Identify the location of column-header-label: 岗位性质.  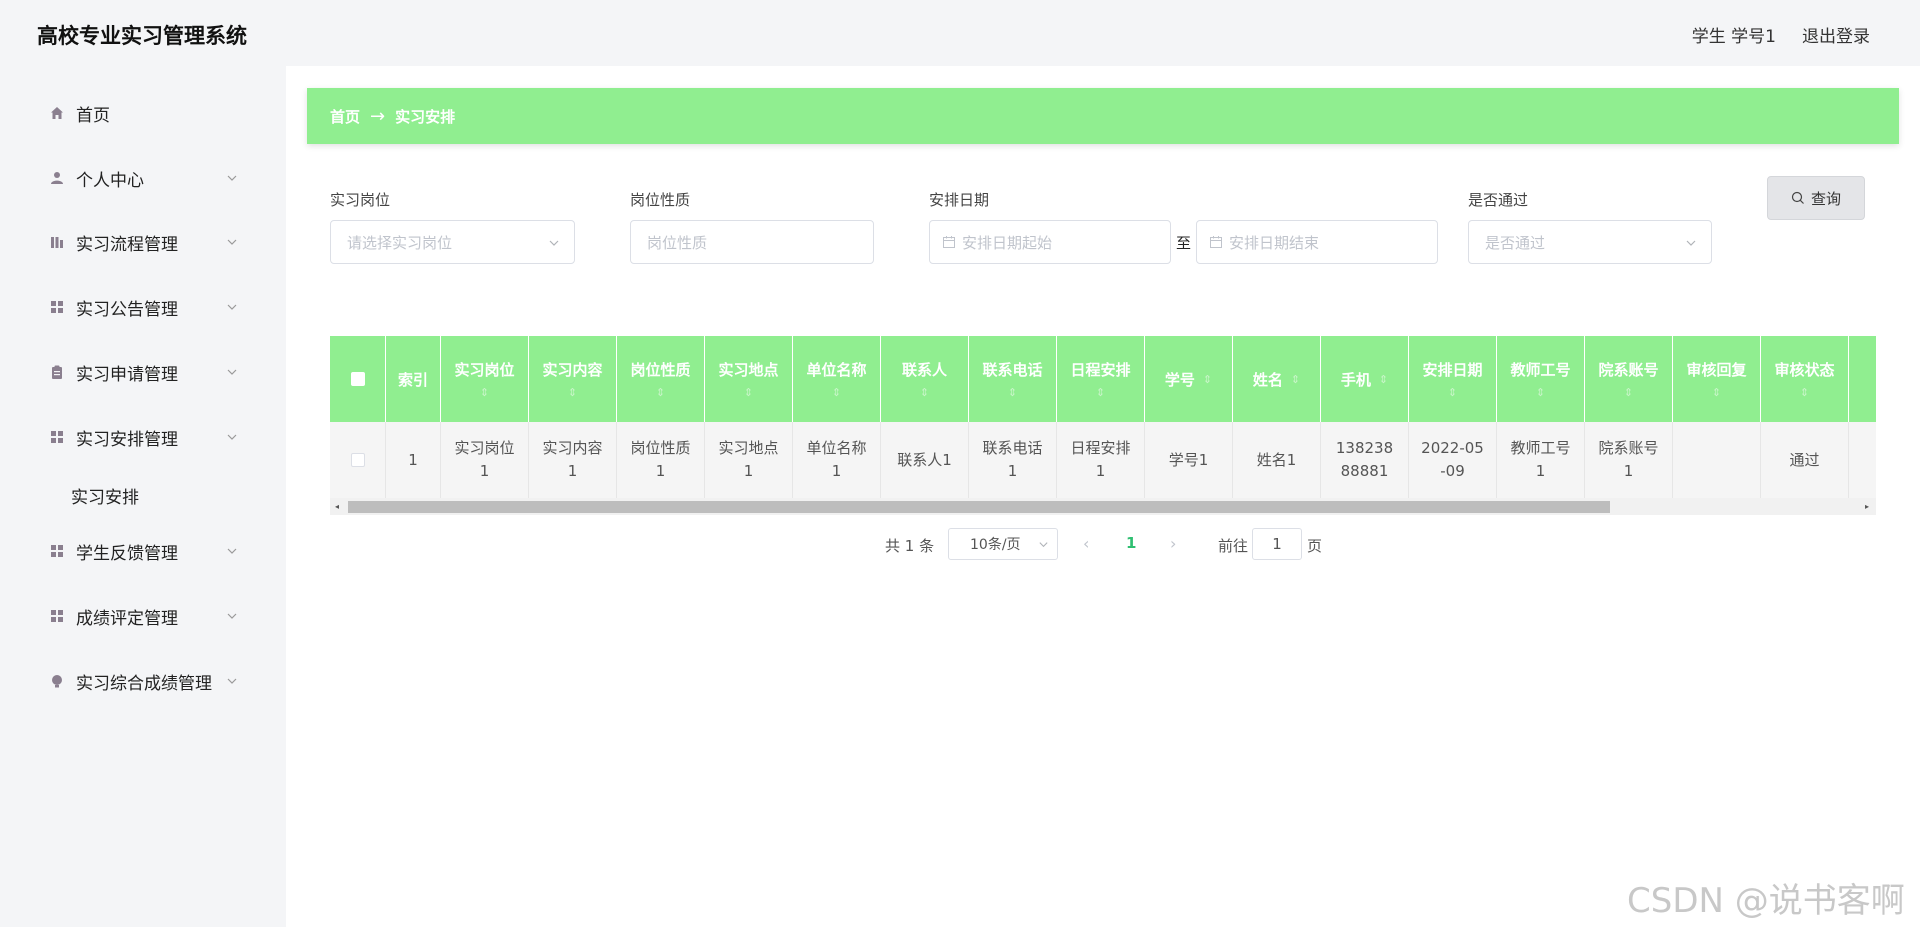
(660, 370).